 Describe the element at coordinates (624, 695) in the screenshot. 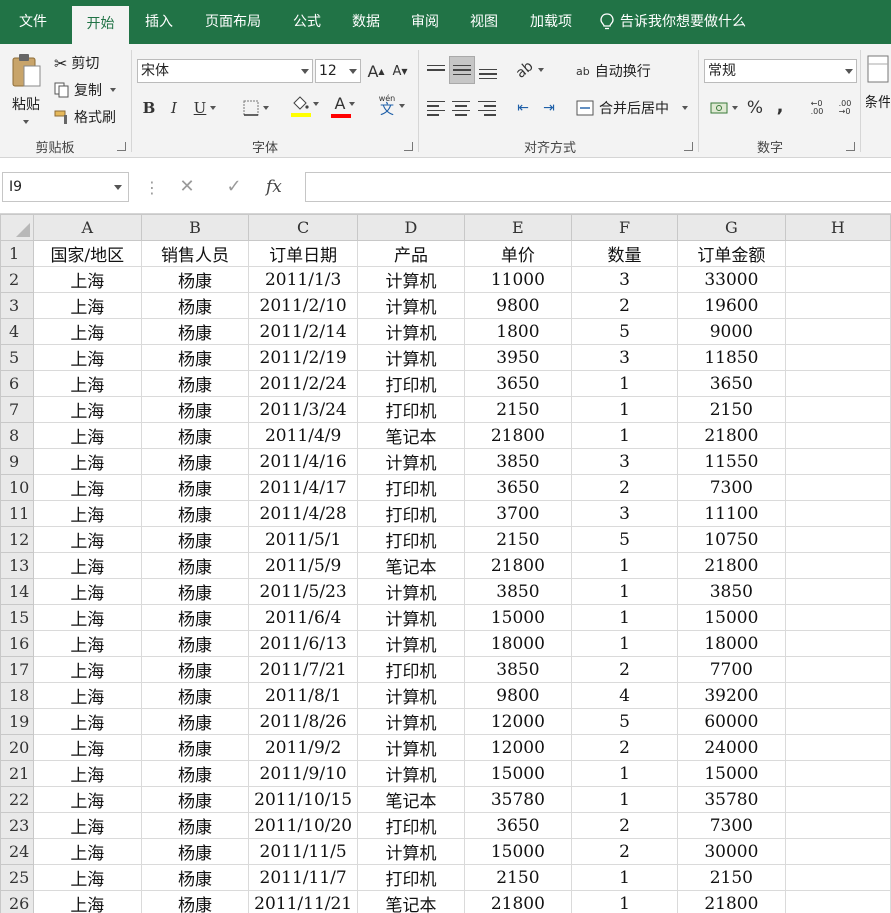

I see `cell: 4` at that location.